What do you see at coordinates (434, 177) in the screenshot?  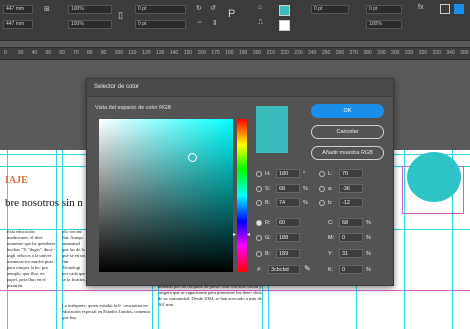 I see `teal-ellipse` at bounding box center [434, 177].